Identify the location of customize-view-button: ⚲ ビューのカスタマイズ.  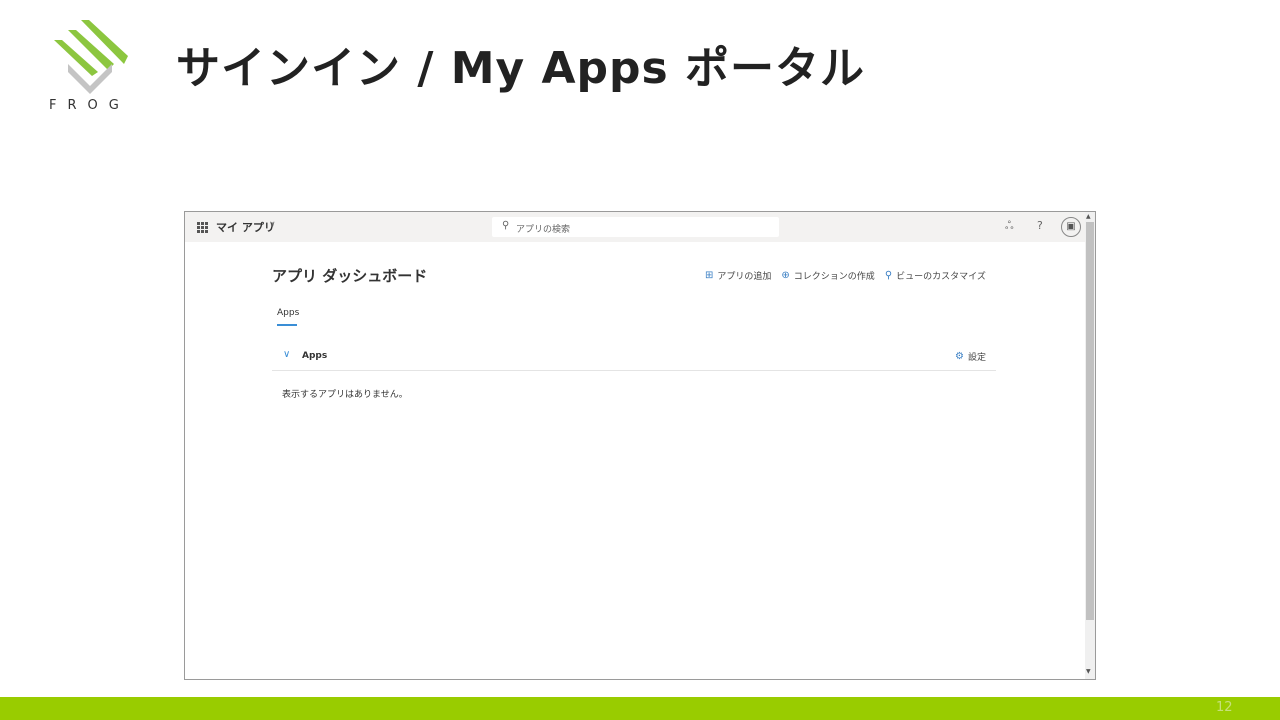
(935, 275).